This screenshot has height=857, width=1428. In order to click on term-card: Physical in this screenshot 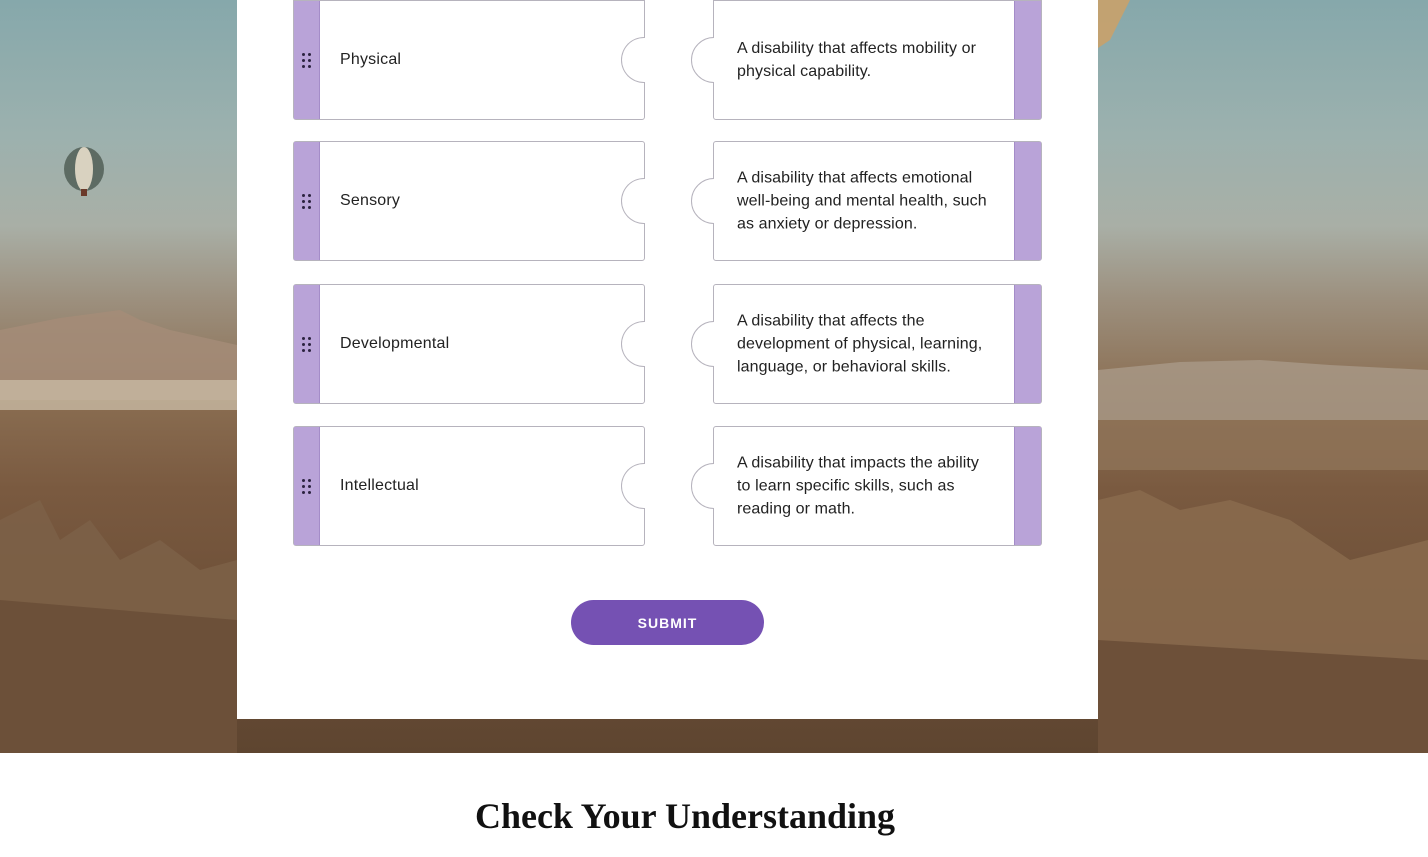, I will do `click(469, 60)`.